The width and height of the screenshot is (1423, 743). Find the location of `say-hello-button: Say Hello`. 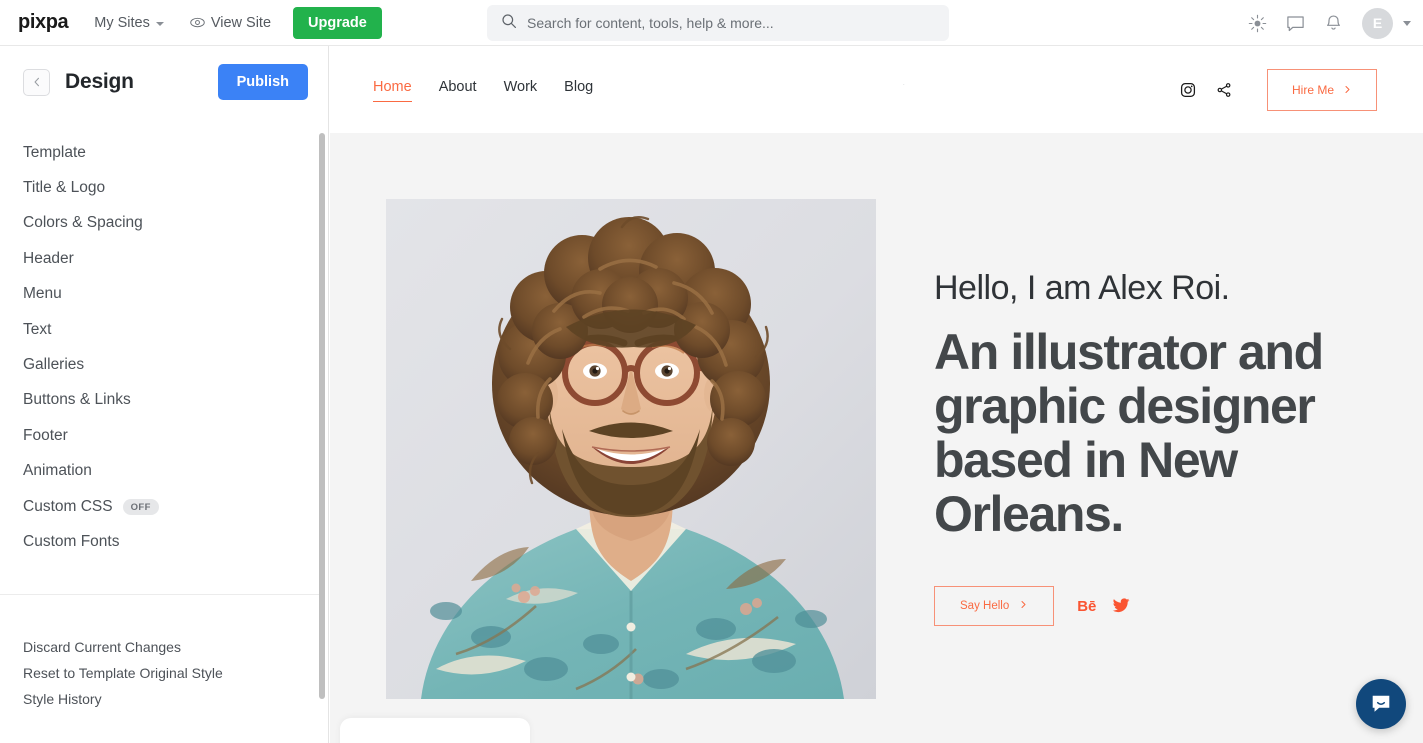

say-hello-button: Say Hello is located at coordinates (994, 606).